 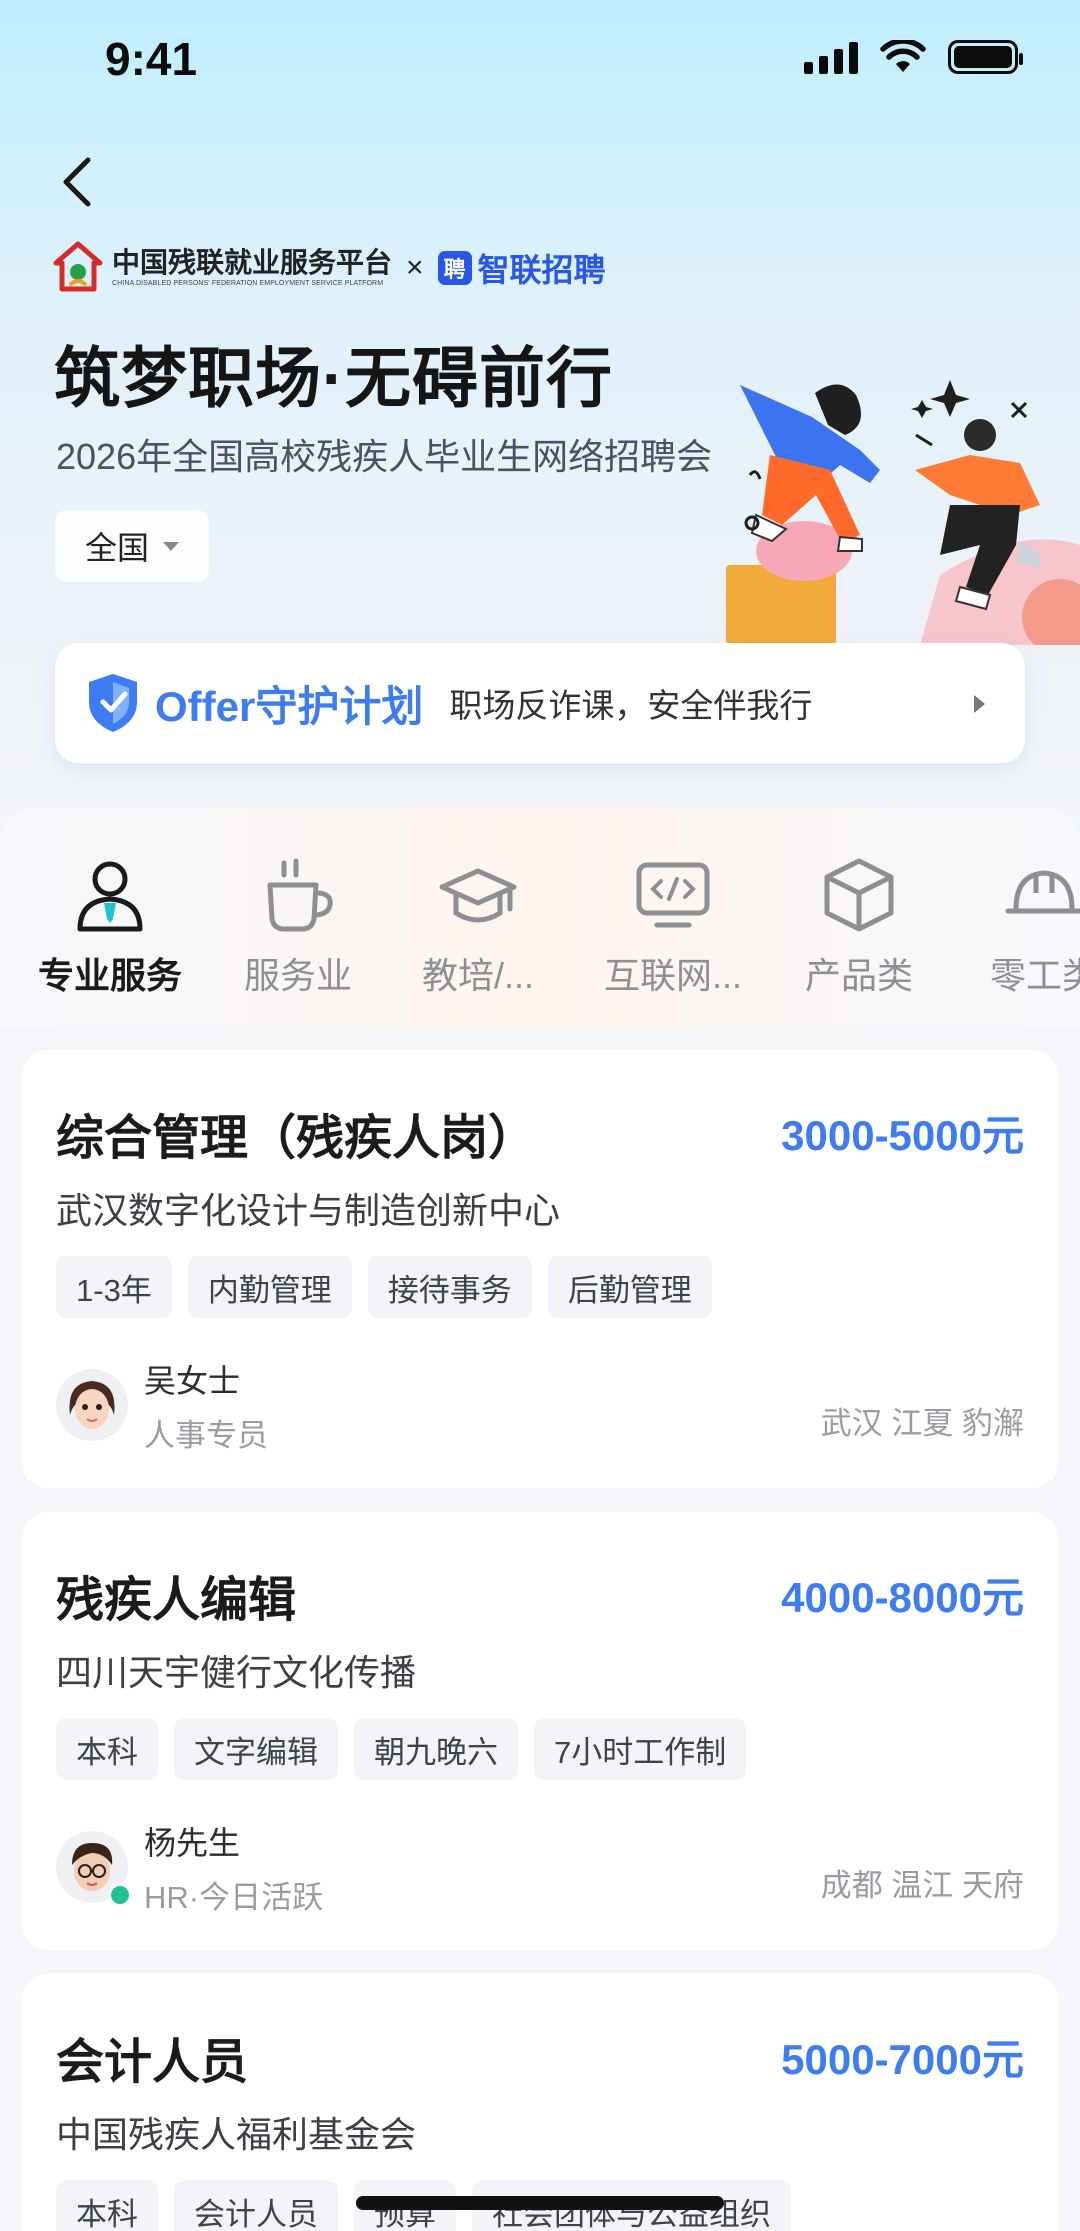 I want to click on job-tag: 朝九晚六, so click(x=436, y=1749).